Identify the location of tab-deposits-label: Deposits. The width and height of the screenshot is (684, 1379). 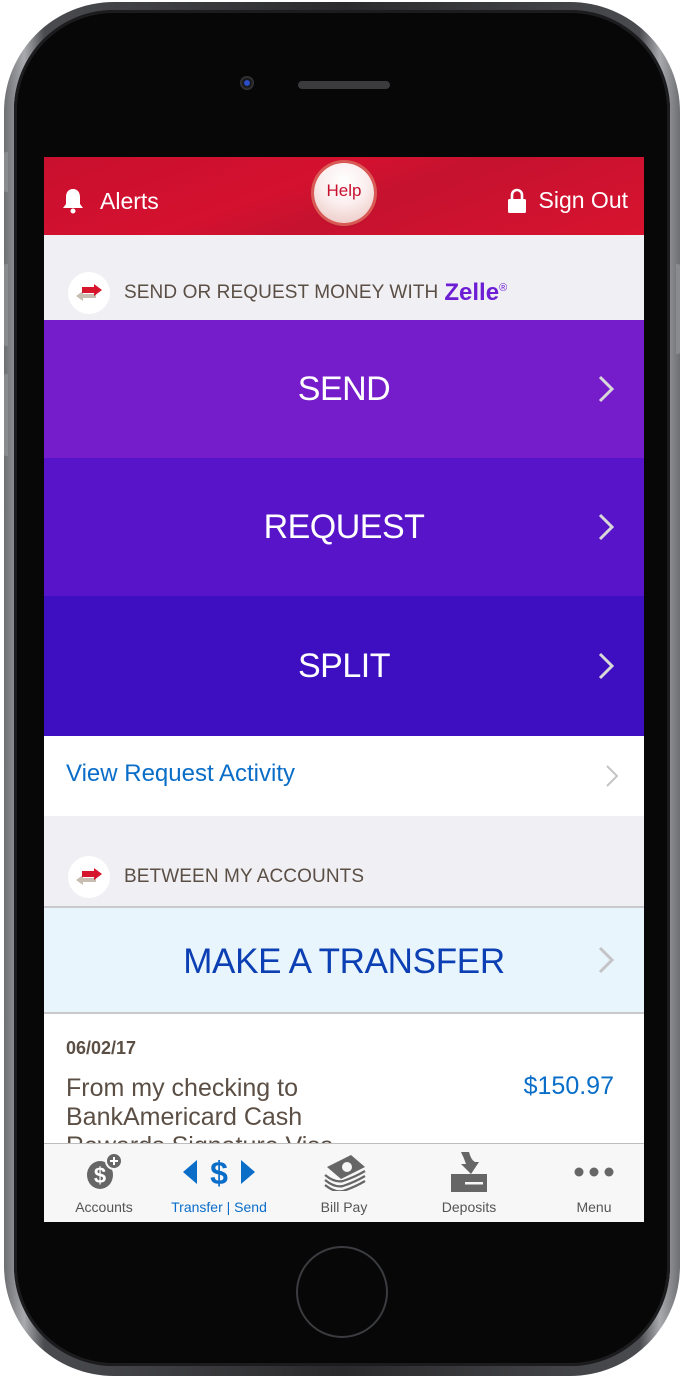
(469, 1207).